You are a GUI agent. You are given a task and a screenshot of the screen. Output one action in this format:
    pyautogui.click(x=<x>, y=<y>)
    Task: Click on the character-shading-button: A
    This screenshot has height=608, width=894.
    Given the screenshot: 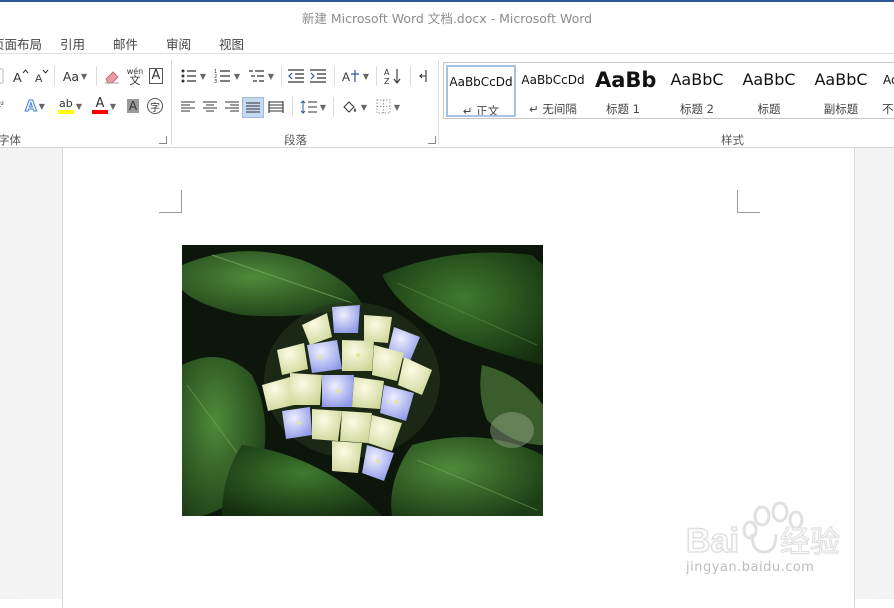 What is the action you would take?
    pyautogui.click(x=133, y=106)
    